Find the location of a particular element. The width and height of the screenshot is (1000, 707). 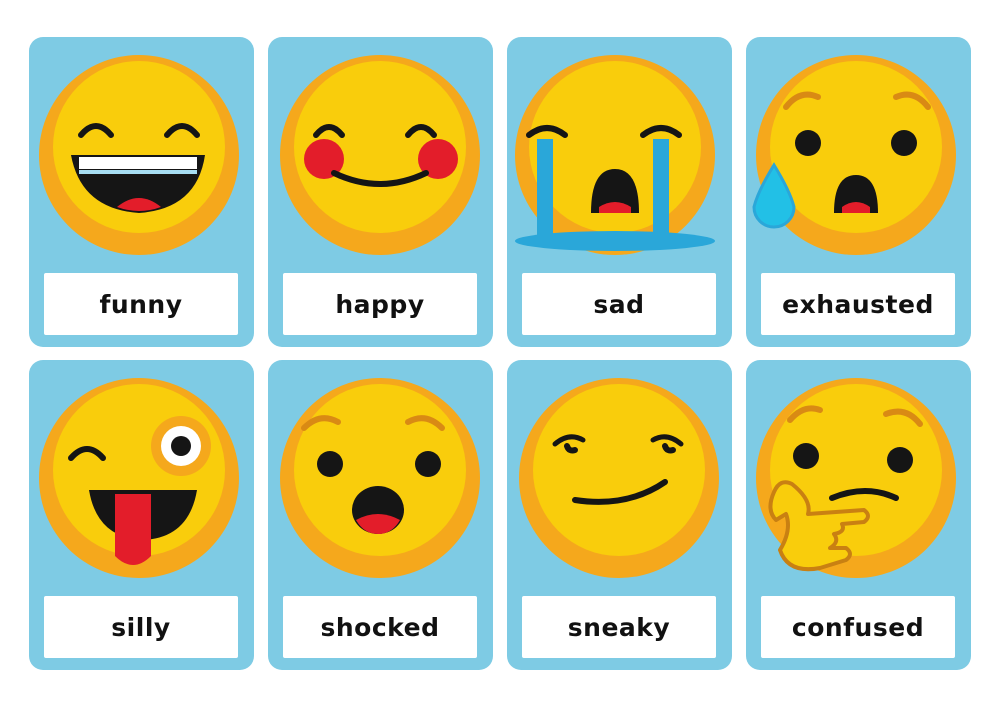

surprised-face-icon is located at coordinates (380, 478).